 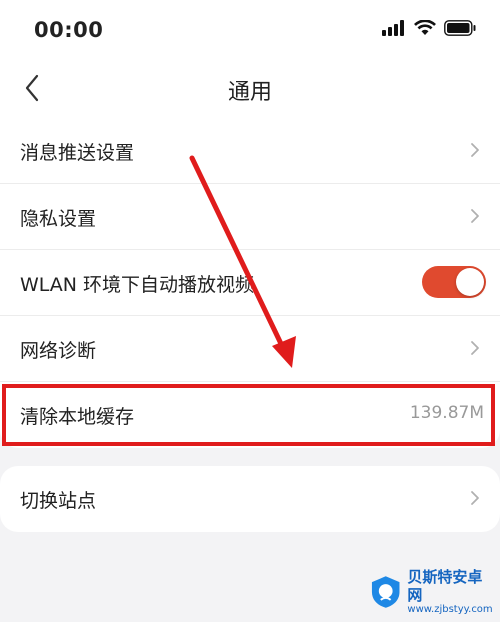 What do you see at coordinates (250, 30) in the screenshot?
I see `status-bar: 00:00` at bounding box center [250, 30].